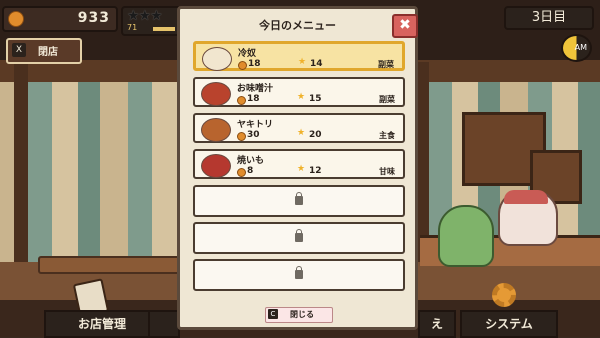 The height and width of the screenshot is (338, 600). I want to click on frog-character, so click(466, 236).